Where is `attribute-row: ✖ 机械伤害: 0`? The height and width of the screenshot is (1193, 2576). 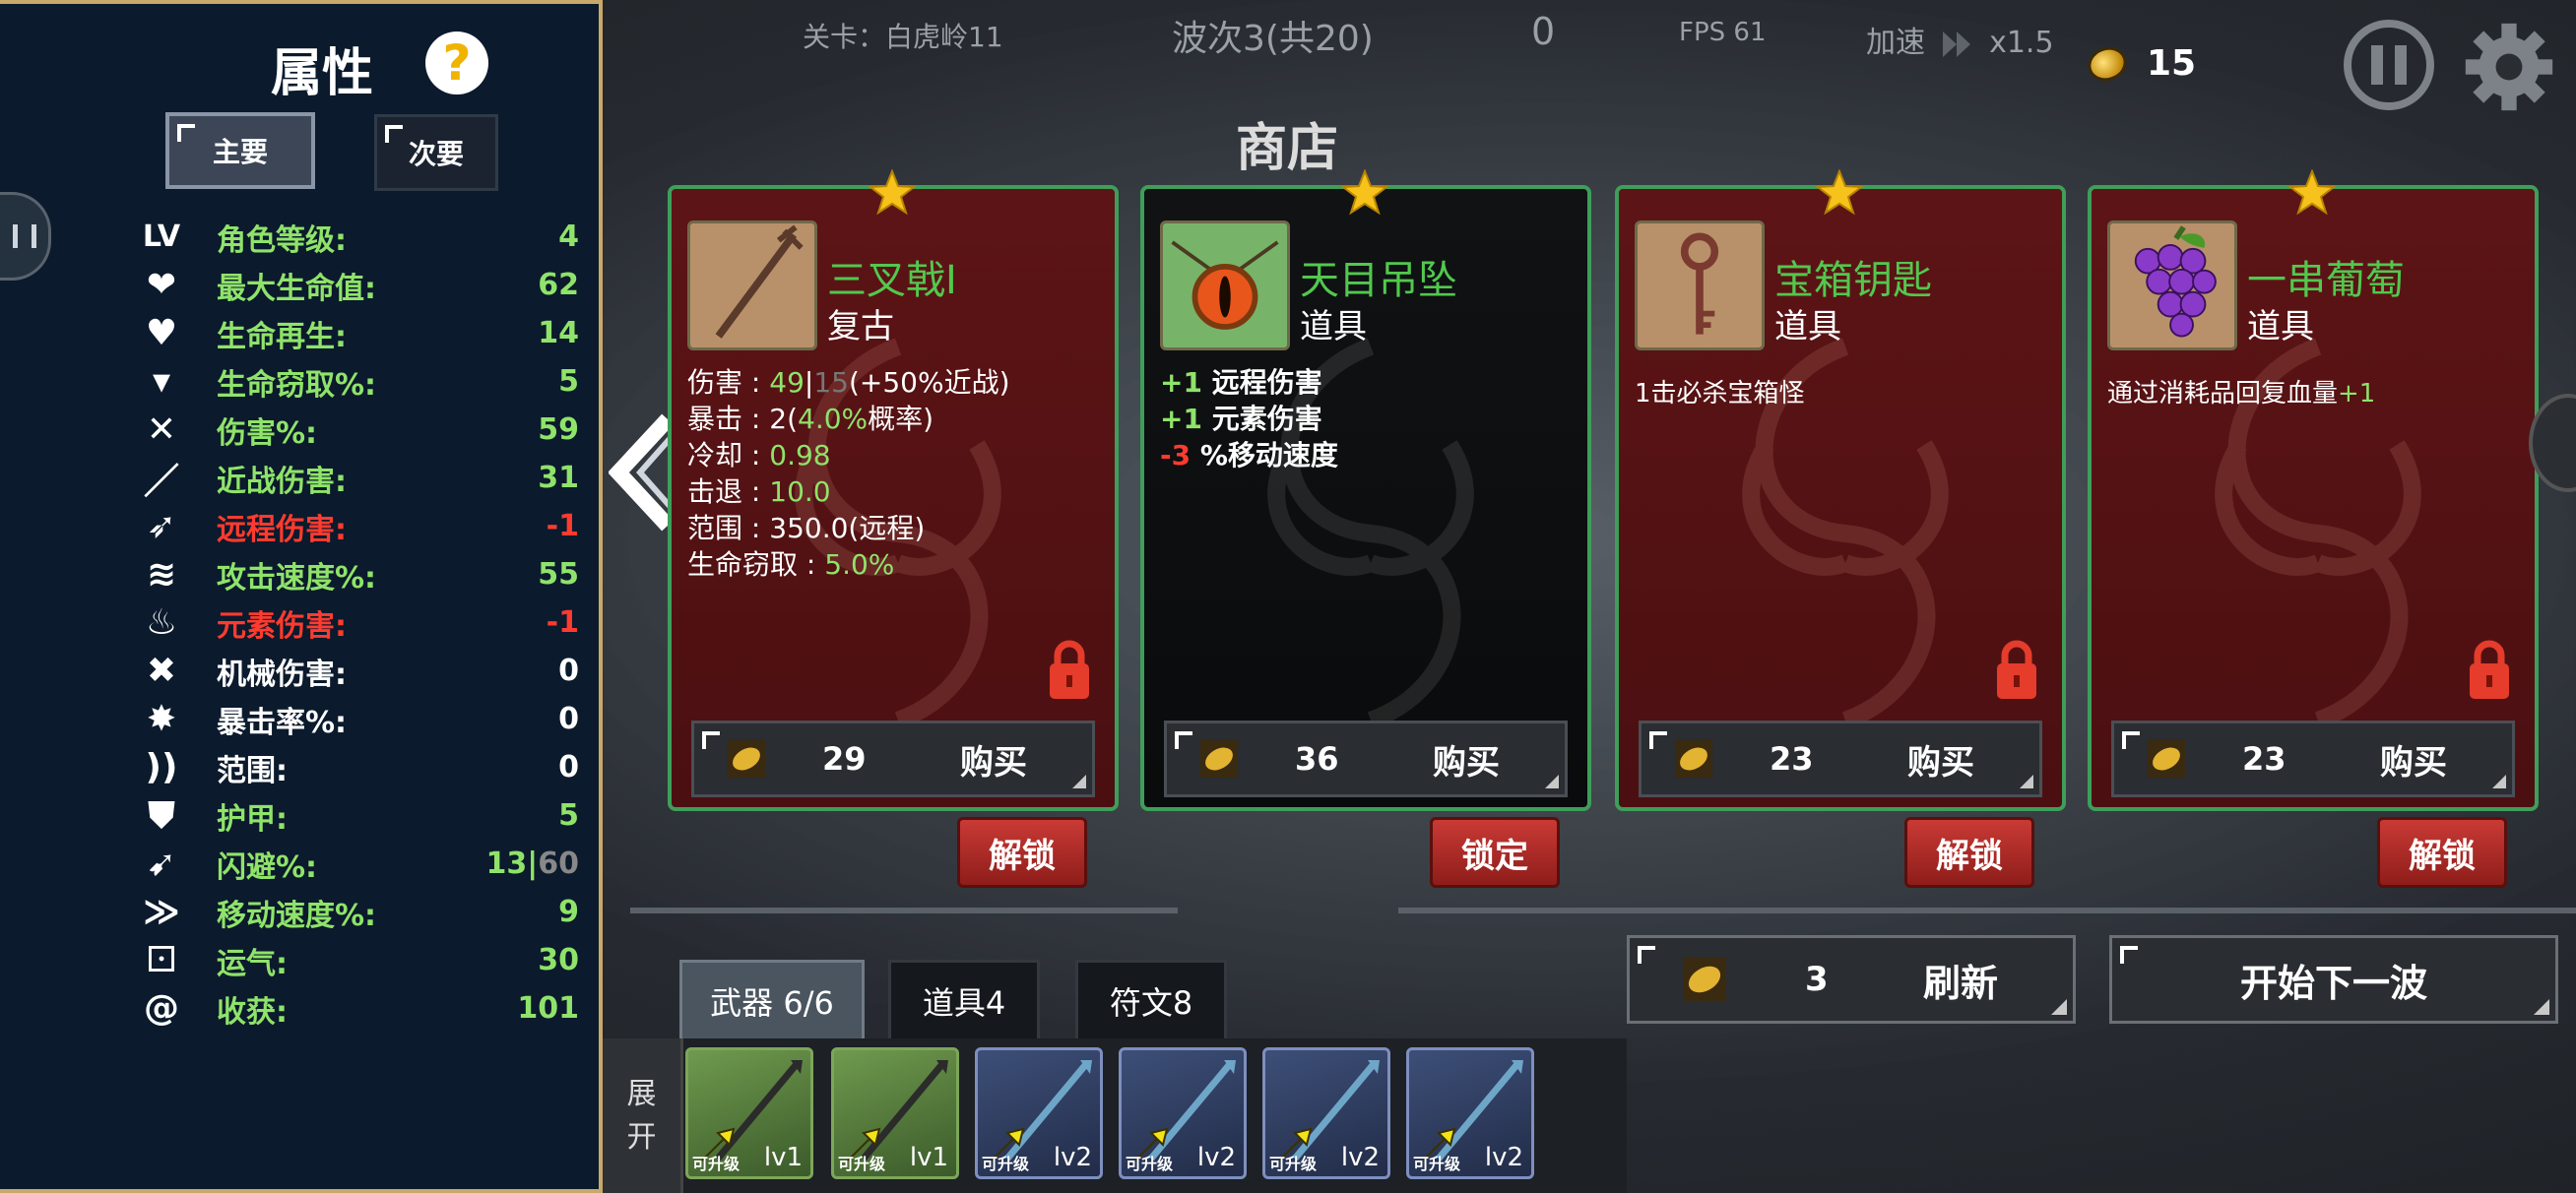 attribute-row: ✖ 机械伤害: 0 is located at coordinates (299, 671).